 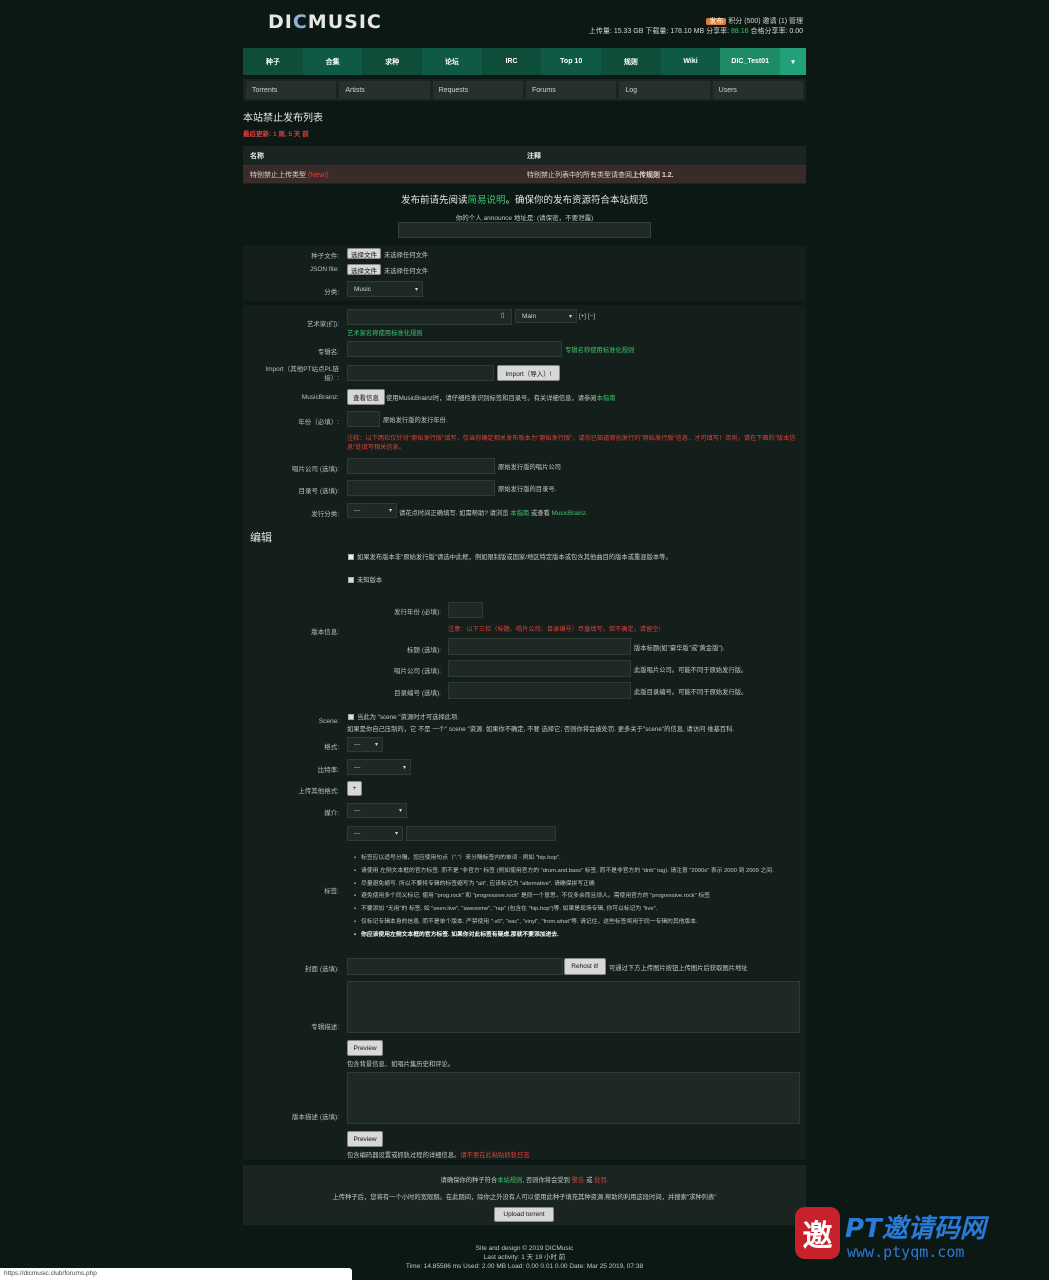 I want to click on required-ratio: 0.00, so click(x=796, y=31).